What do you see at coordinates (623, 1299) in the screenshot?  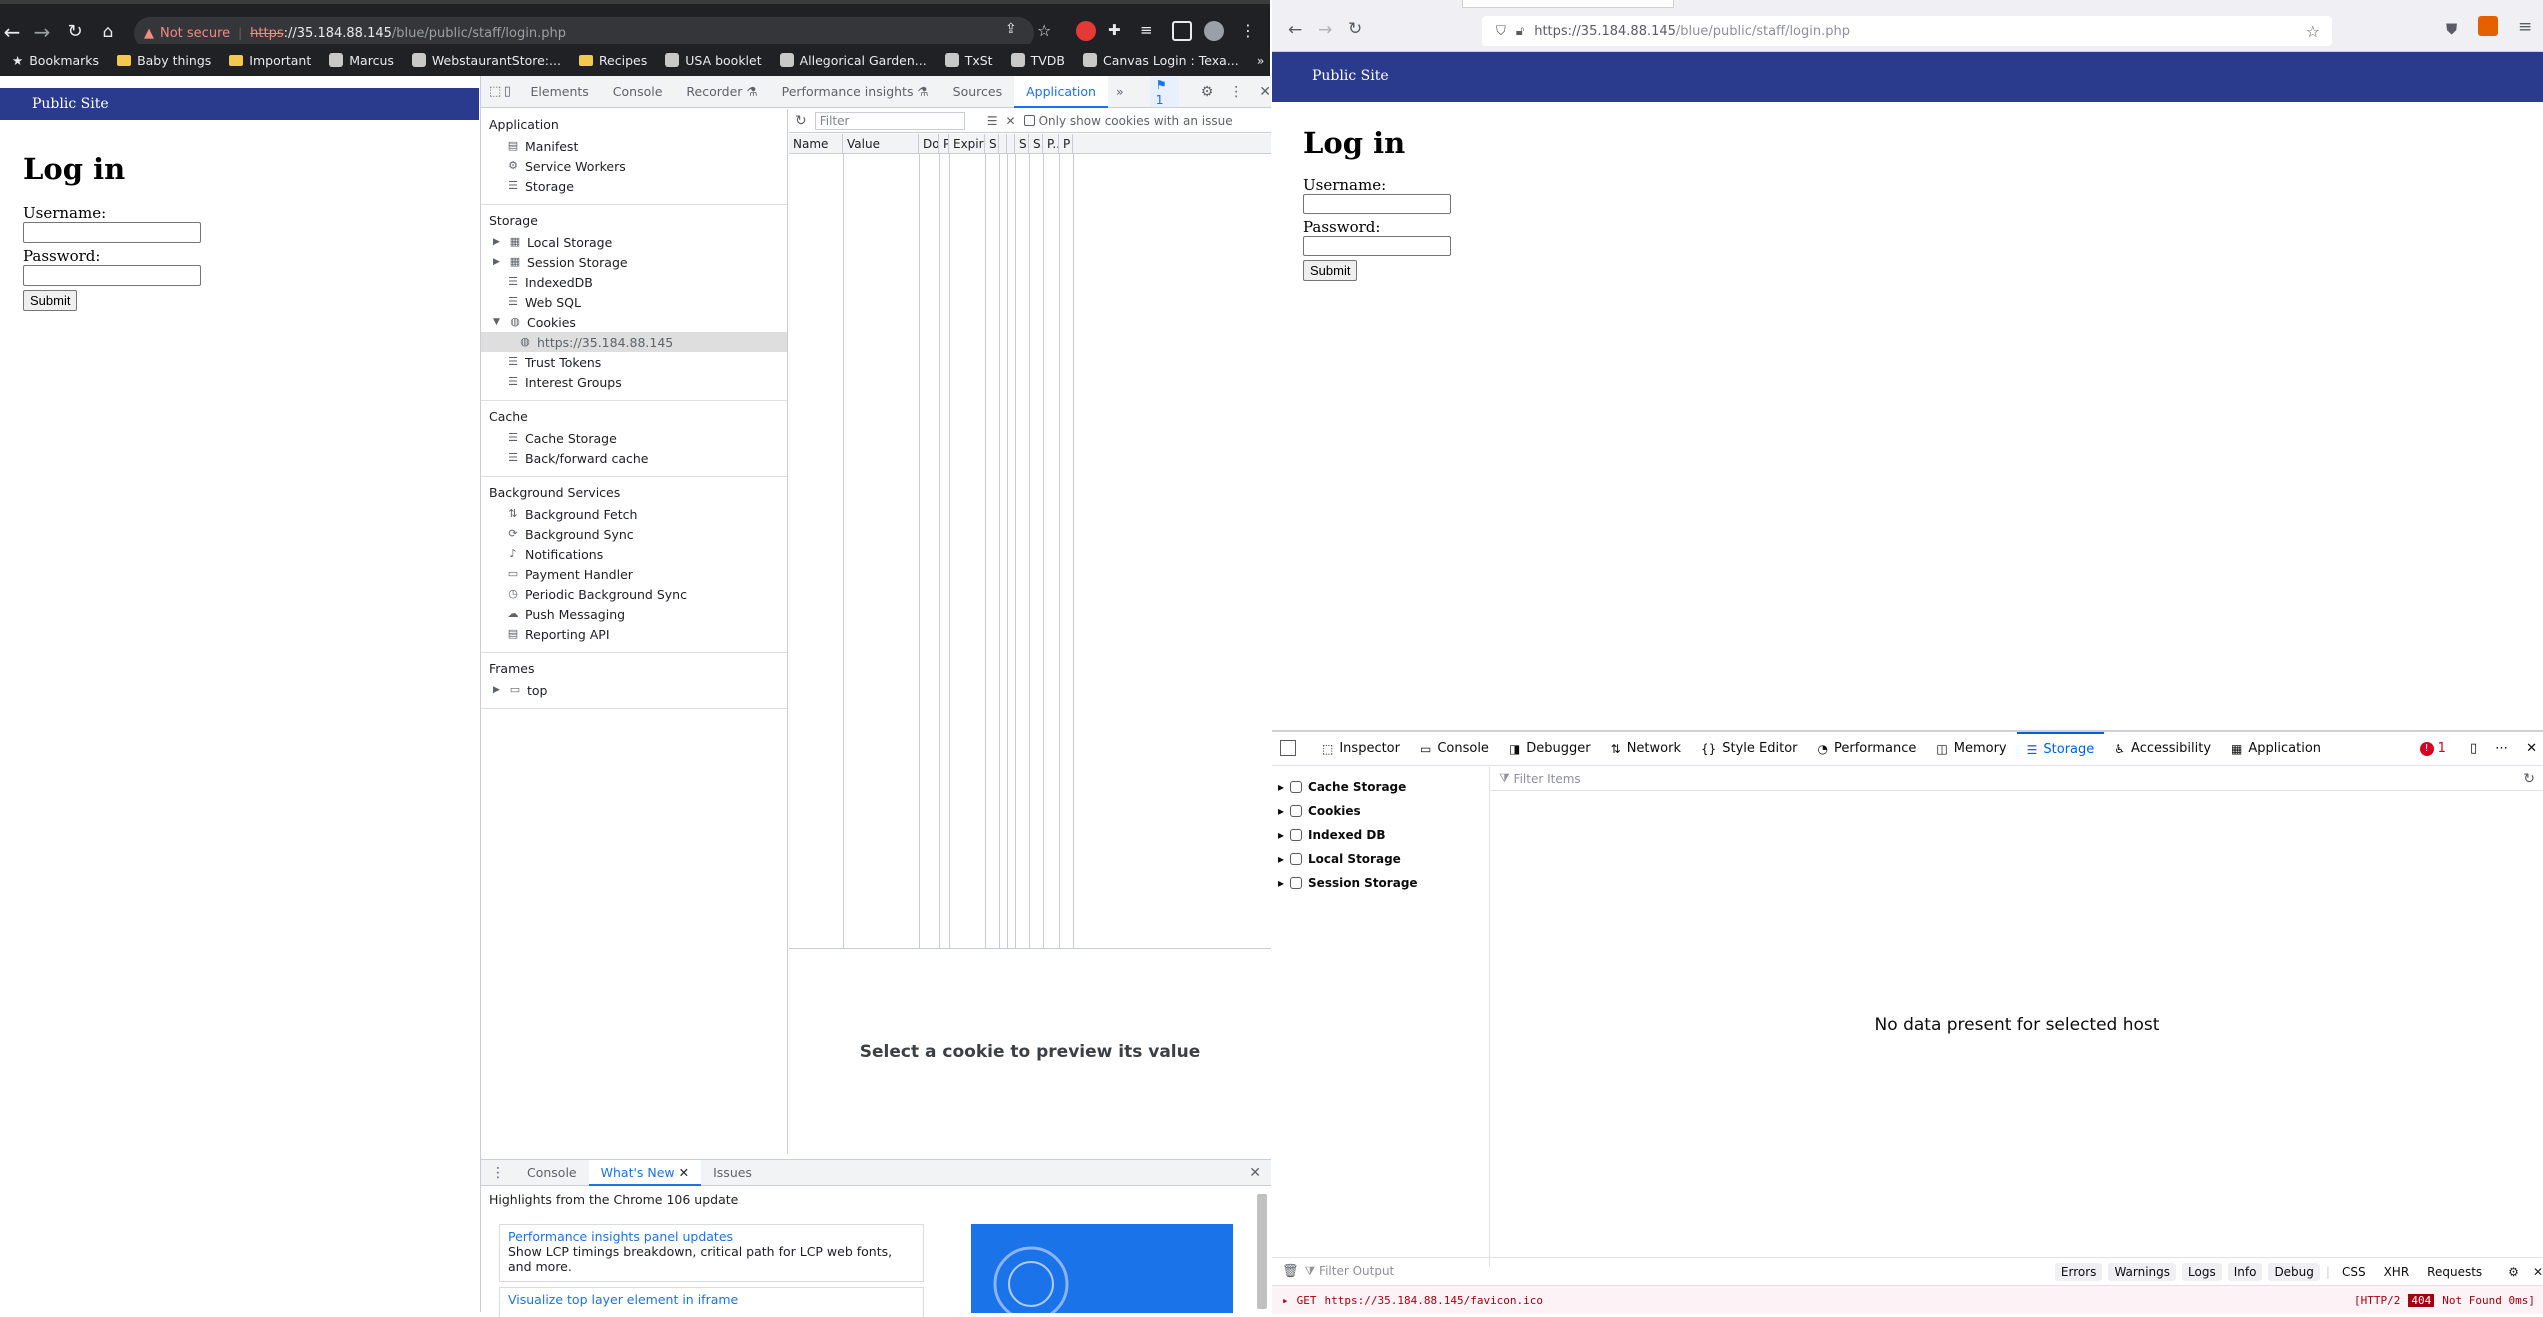 I see `whats-new-card-title: Visualize top layer element in iframe` at bounding box center [623, 1299].